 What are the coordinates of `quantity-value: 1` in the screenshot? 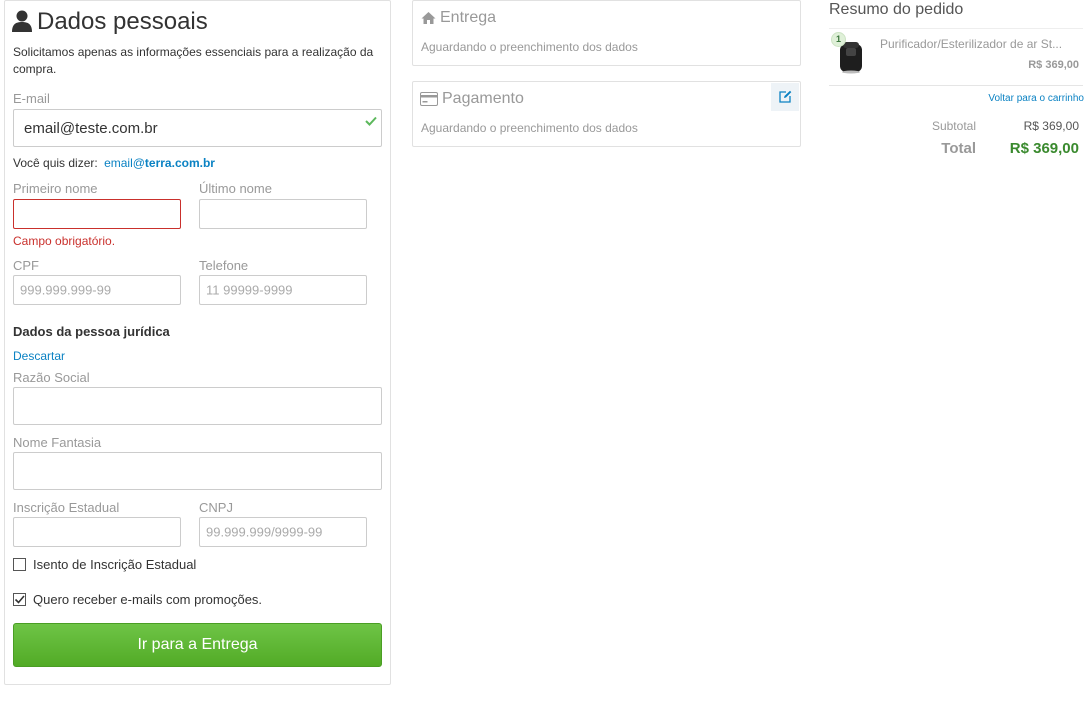 It's located at (838, 39).